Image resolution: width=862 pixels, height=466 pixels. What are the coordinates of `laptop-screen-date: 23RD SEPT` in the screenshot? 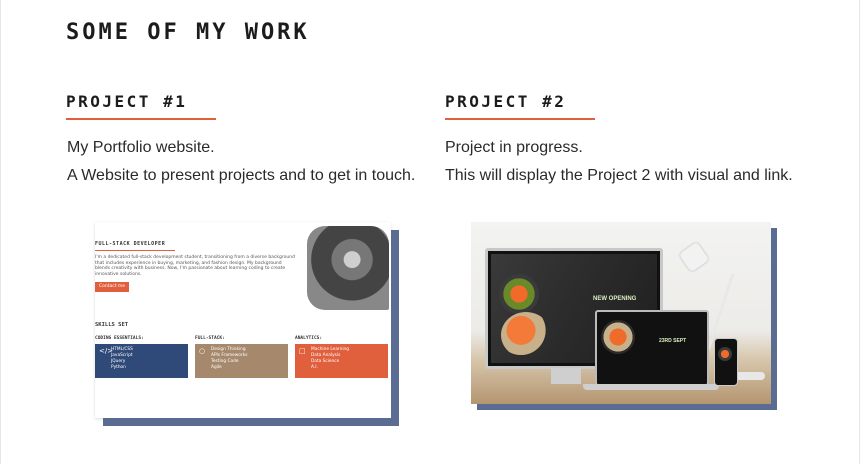 It's located at (673, 341).